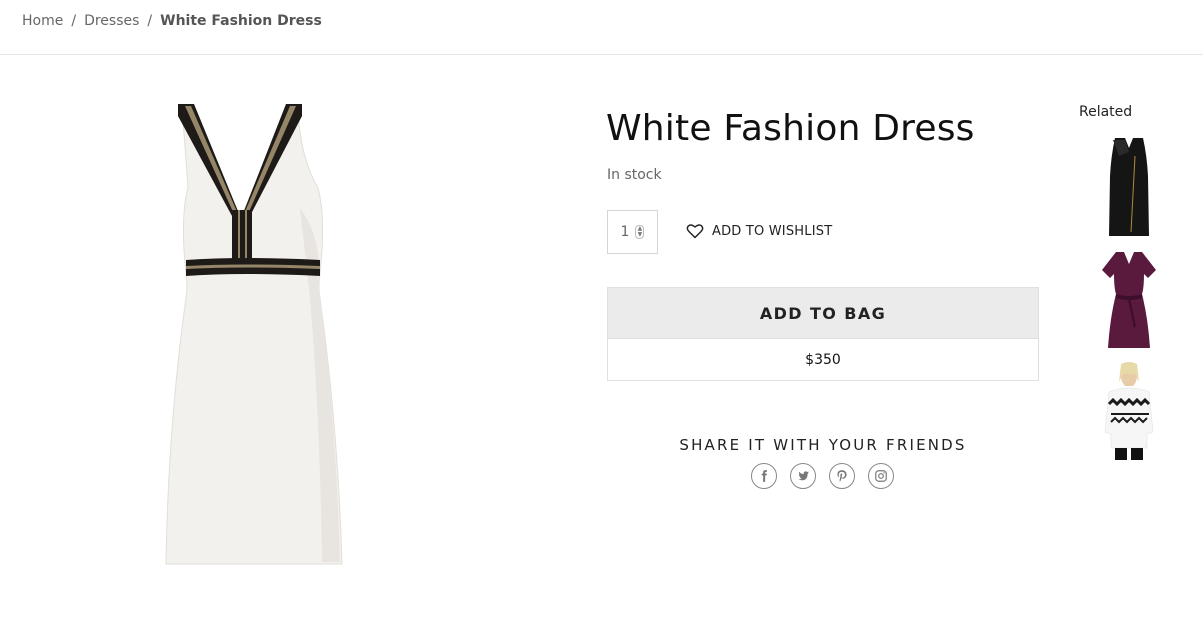 This screenshot has height=637, width=1203. I want to click on related-title: Related, so click(1106, 112).